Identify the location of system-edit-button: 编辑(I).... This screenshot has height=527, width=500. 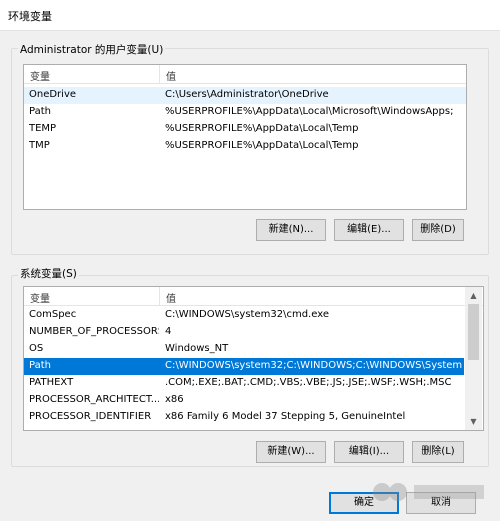
(369, 452).